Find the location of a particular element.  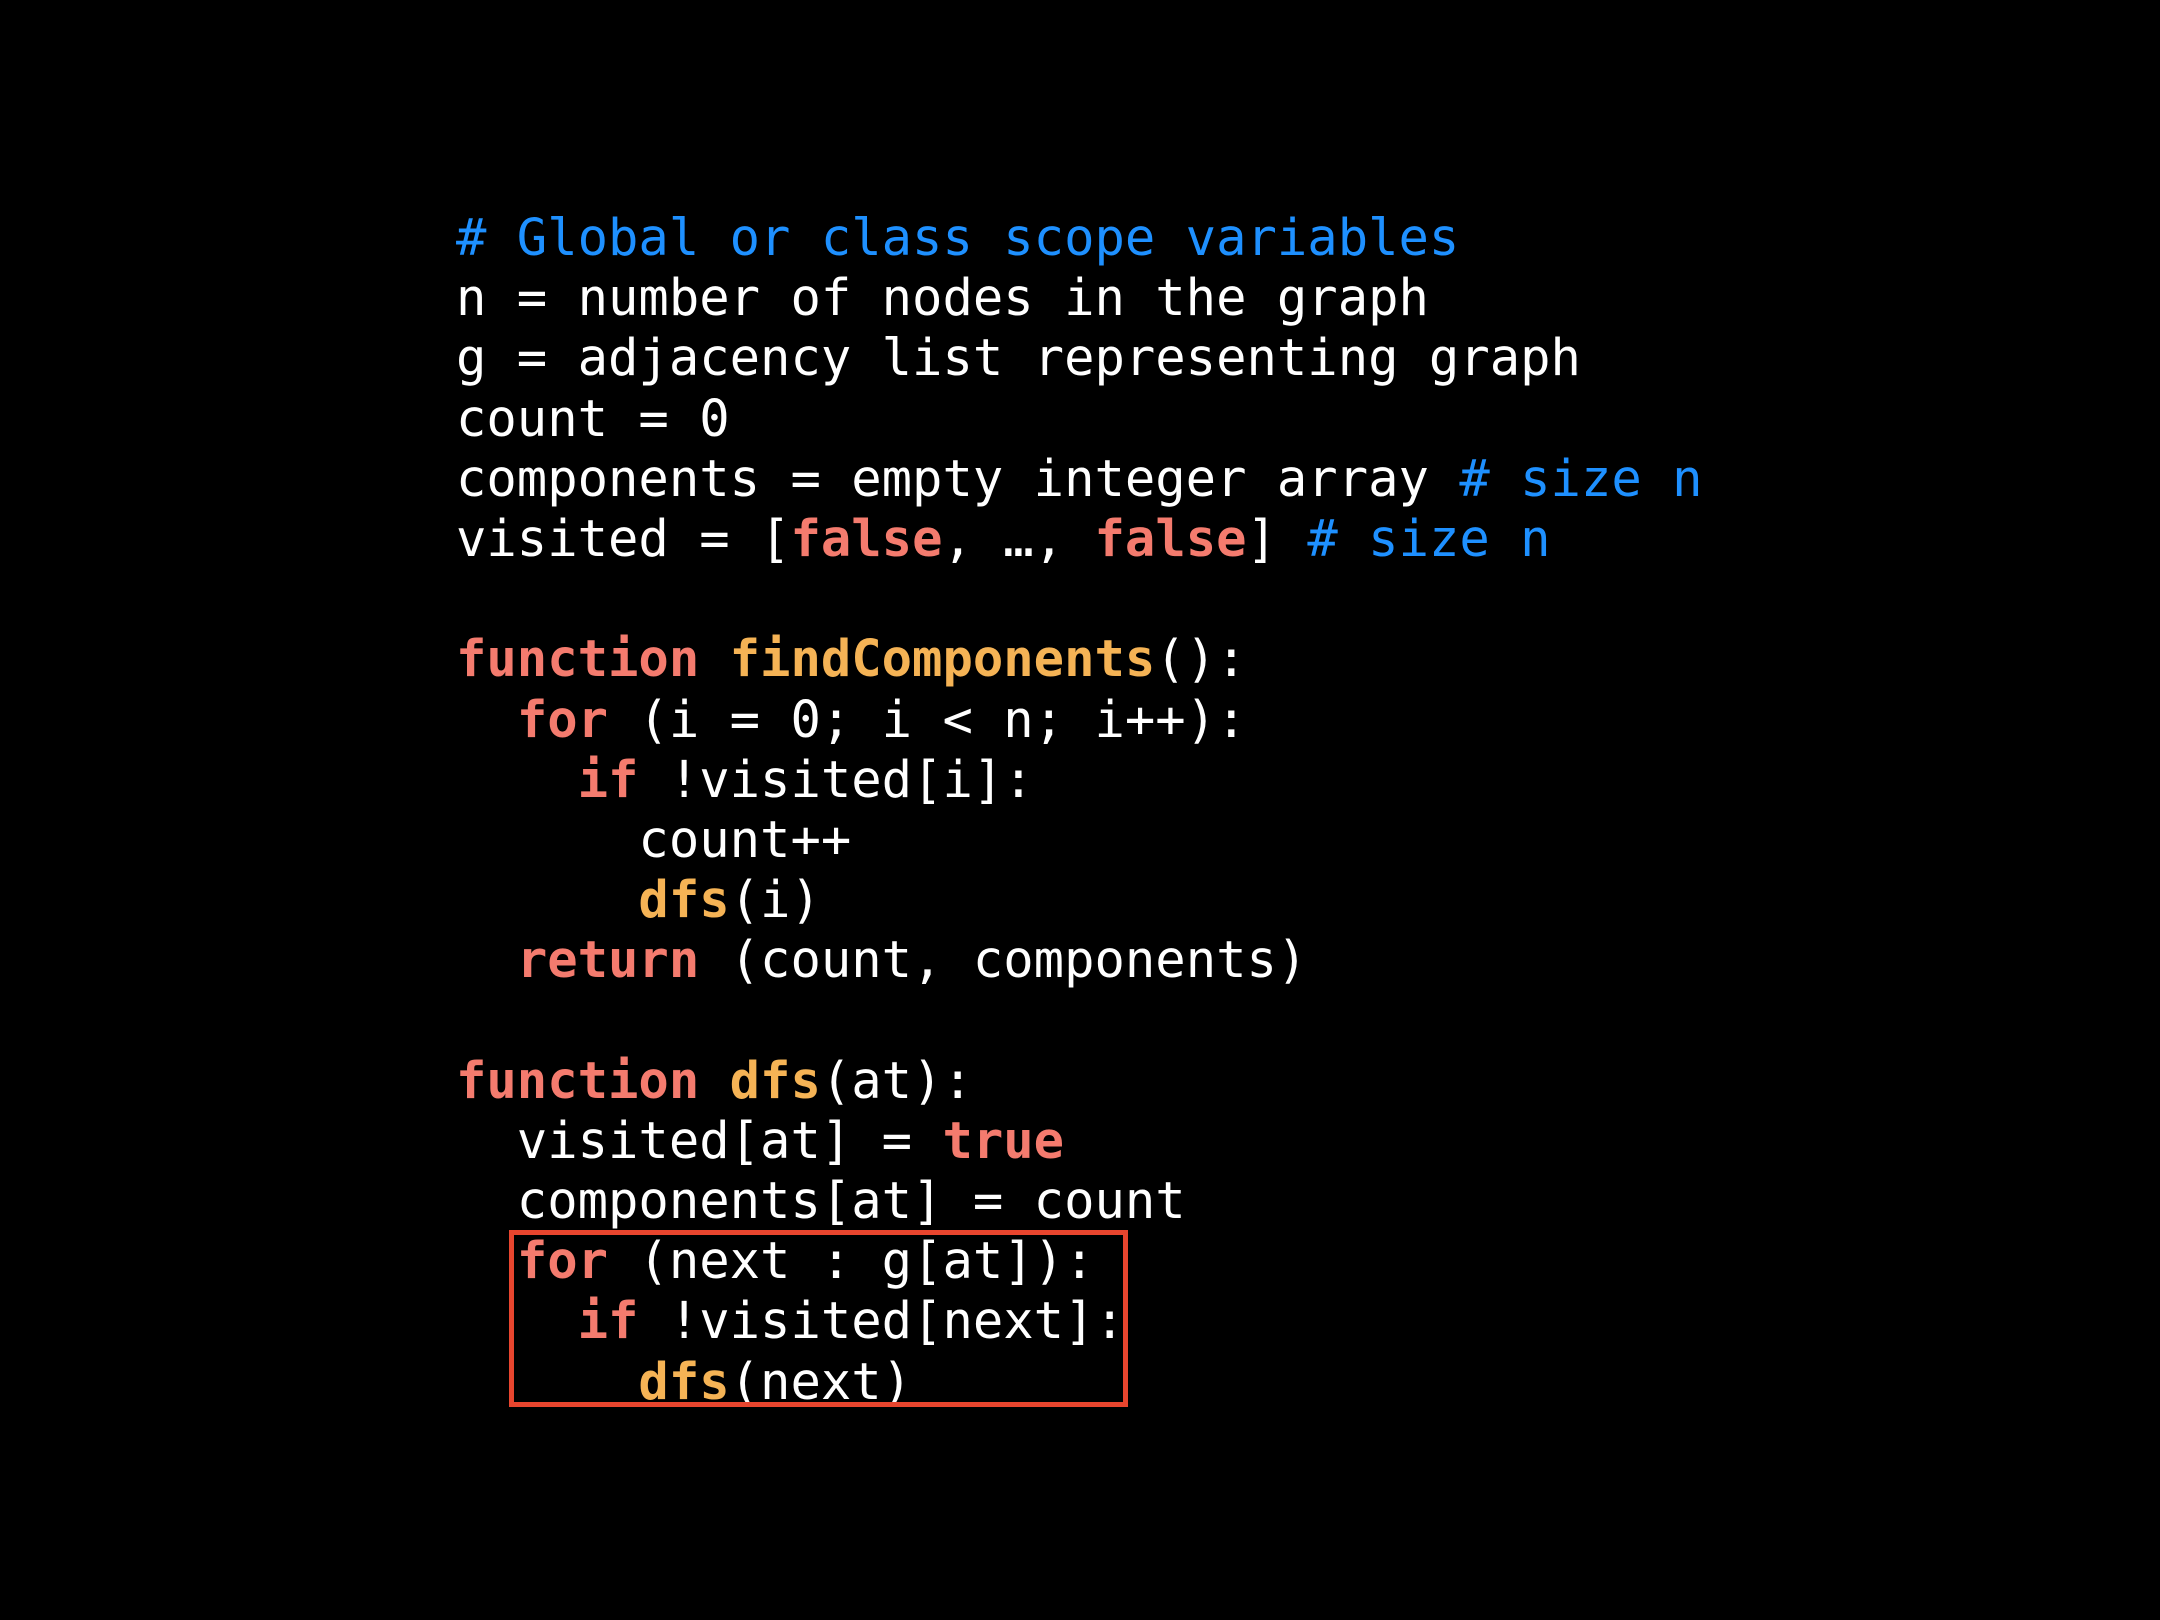

code-line: dfs(i) is located at coordinates (1079, 900).